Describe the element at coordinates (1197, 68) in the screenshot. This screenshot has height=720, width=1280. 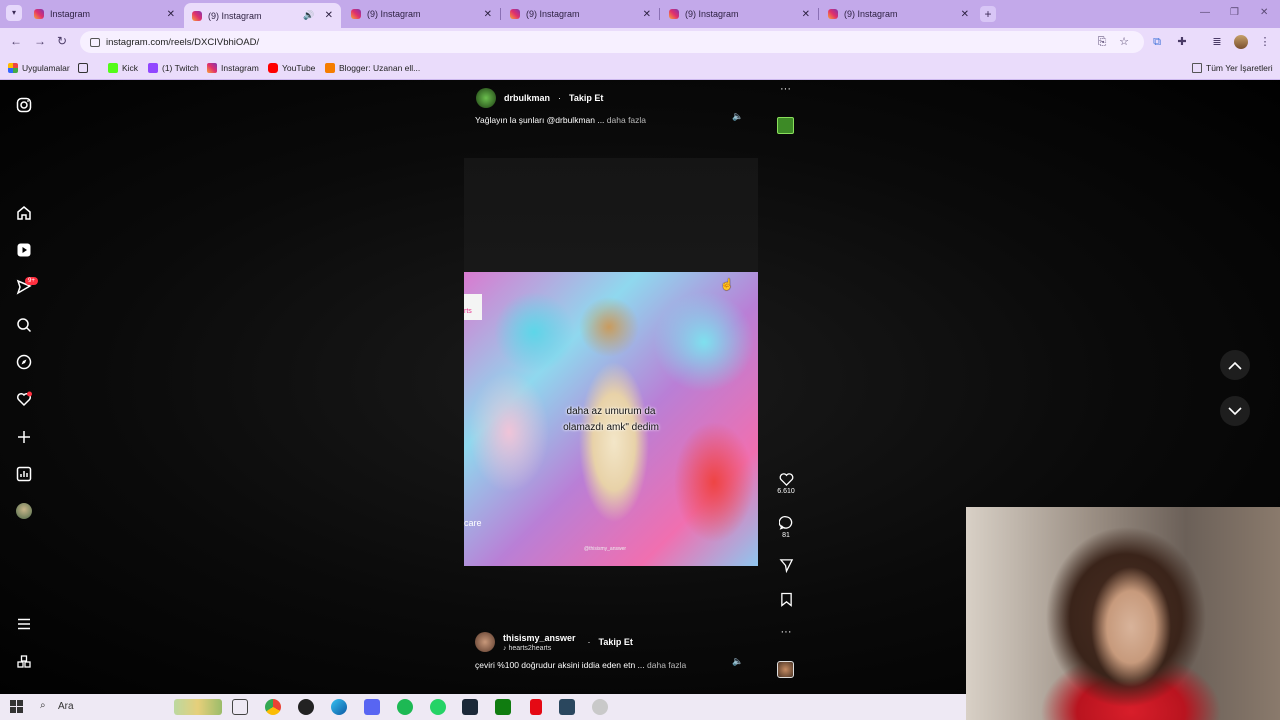
I see `folder-icon` at that location.